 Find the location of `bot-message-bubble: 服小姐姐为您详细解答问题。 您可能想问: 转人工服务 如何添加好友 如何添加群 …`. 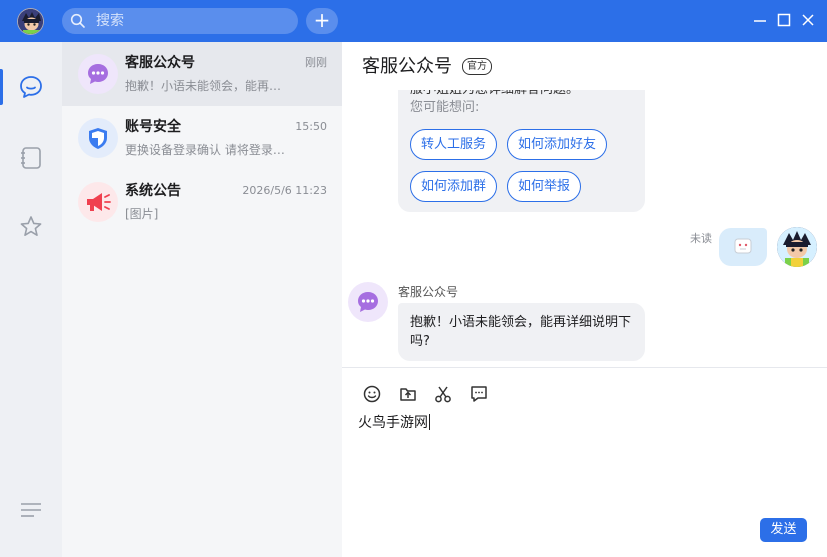

bot-message-bubble: 服小姐姐为您详细解答问题。 您可能想问: 转人工服务 如何添加好友 如何添加群 … is located at coordinates (521, 151).